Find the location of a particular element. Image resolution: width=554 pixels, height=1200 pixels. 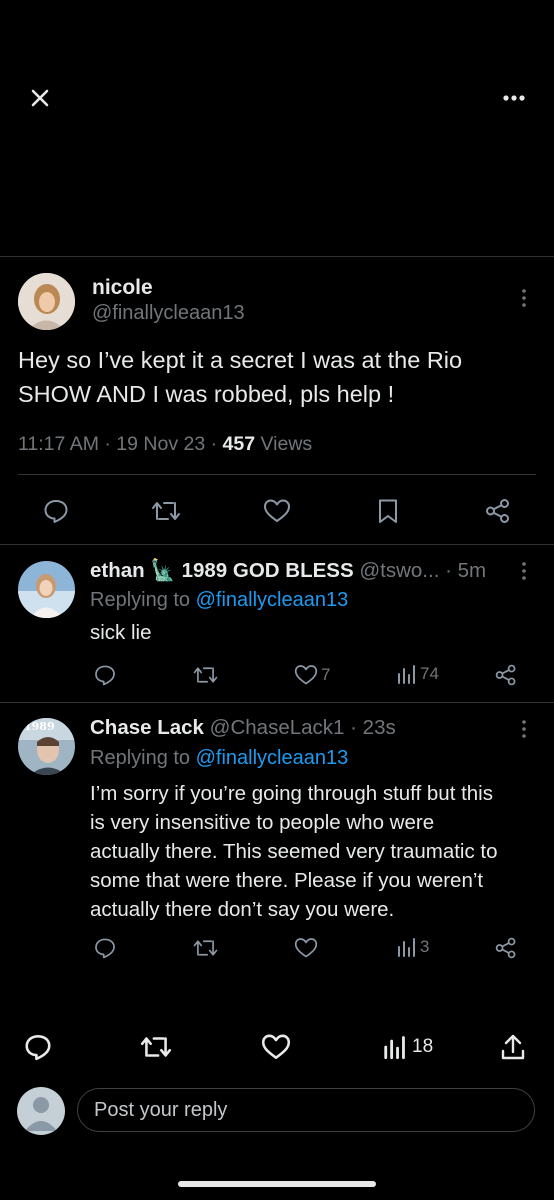

home-indicator is located at coordinates (277, 1184).